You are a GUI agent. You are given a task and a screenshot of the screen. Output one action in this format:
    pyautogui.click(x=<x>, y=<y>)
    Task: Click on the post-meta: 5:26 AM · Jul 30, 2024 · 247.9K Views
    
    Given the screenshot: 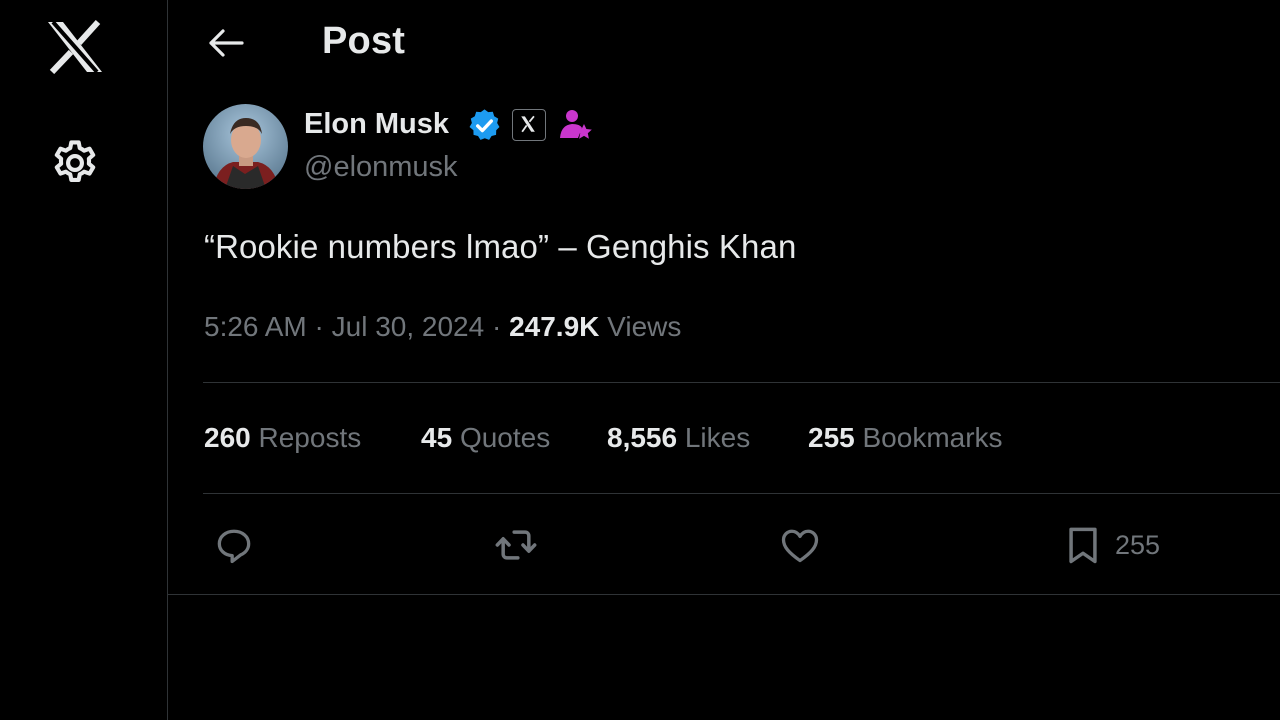 What is the action you would take?
    pyautogui.click(x=442, y=327)
    